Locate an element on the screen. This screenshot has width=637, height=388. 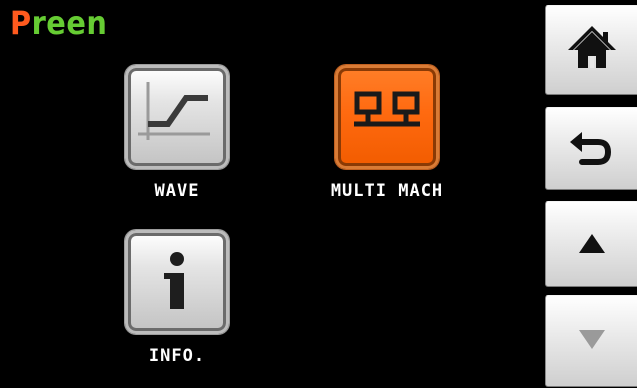
network-icon is located at coordinates (387, 109).